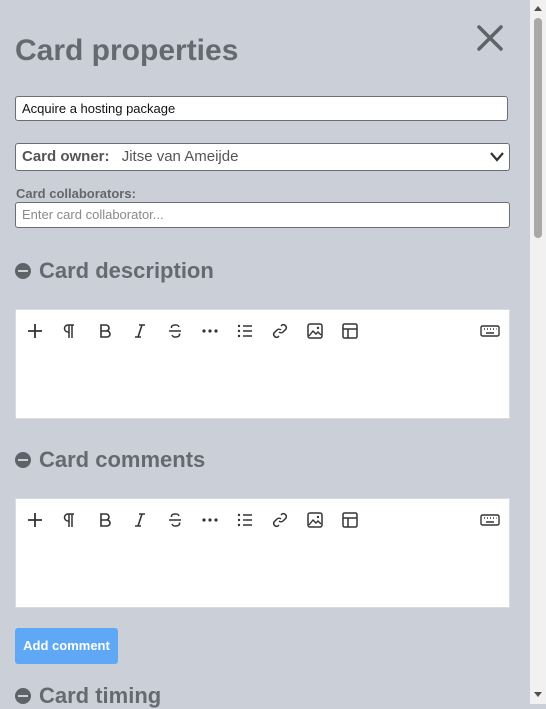  What do you see at coordinates (180, 156) in the screenshot?
I see `card-owner-value: Jitse van Ameijde` at bounding box center [180, 156].